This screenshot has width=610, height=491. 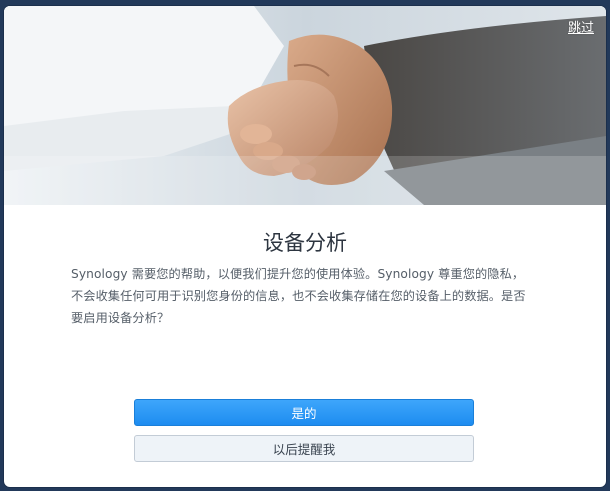 What do you see at coordinates (304, 412) in the screenshot?
I see `yes-button: 是的` at bounding box center [304, 412].